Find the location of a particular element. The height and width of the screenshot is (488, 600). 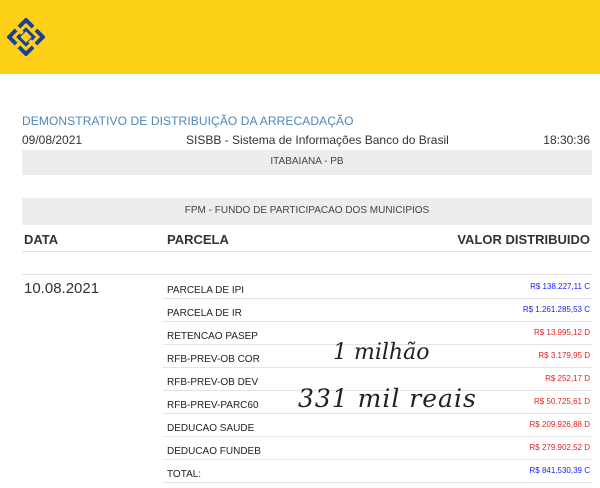

row-valor: R$ 1.261.285,53 C is located at coordinates (556, 309).